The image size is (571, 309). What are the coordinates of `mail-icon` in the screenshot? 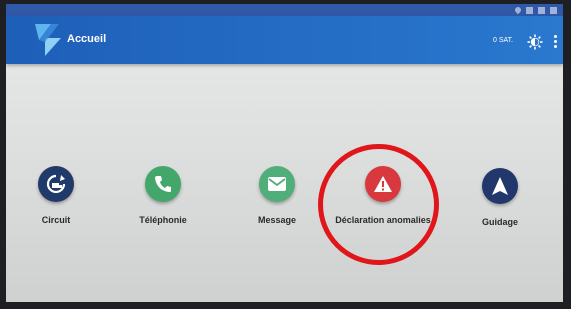 It's located at (277, 184).